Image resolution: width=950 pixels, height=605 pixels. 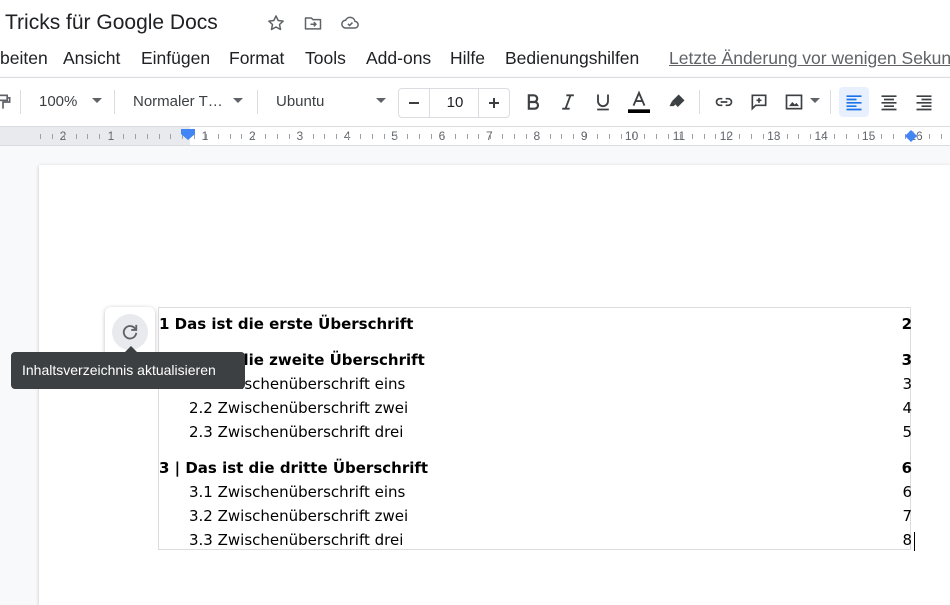 I want to click on refresh-toc-button, so click(x=130, y=332).